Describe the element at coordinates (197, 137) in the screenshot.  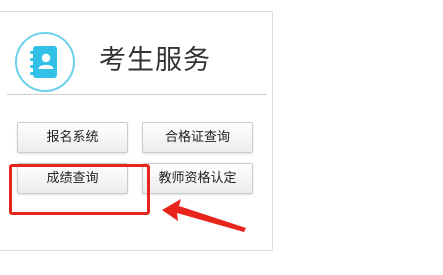
I see `certificate-query-button: 合格证查询` at that location.